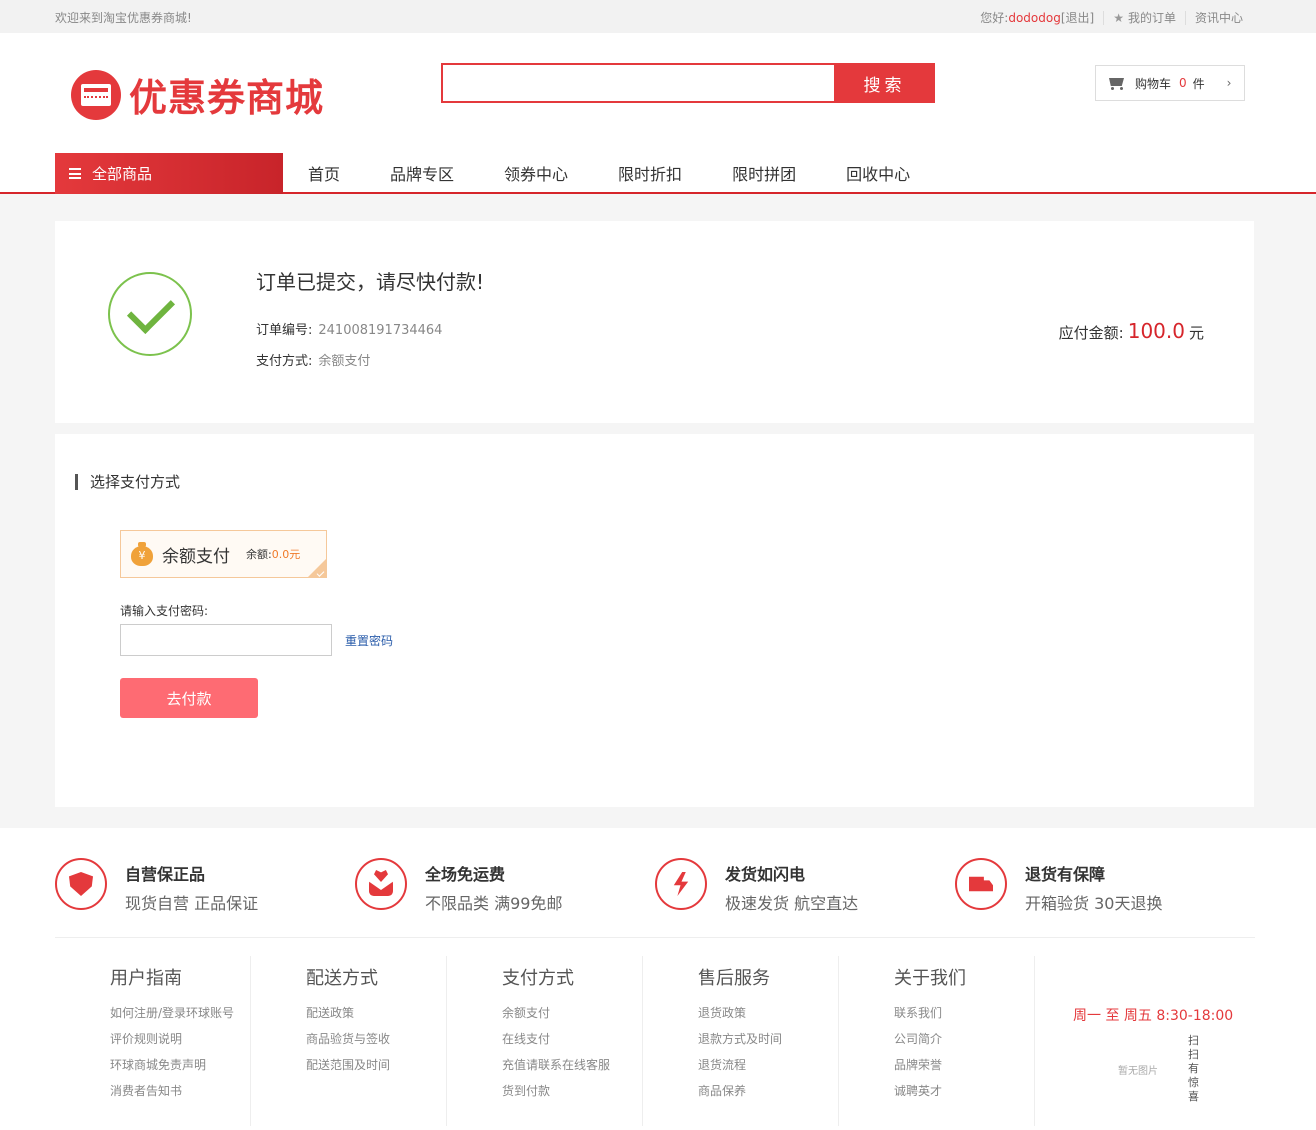 The height and width of the screenshot is (1130, 1316). I want to click on order-submitted-title: 订单已提交，请尽快付款!, so click(370, 282).